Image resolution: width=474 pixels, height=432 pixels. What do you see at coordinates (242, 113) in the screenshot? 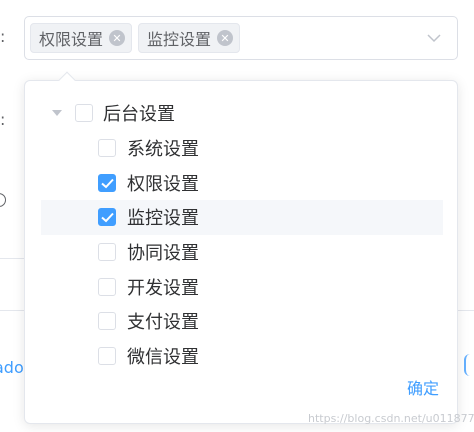
I see `tree-node-parent: 后台设置` at bounding box center [242, 113].